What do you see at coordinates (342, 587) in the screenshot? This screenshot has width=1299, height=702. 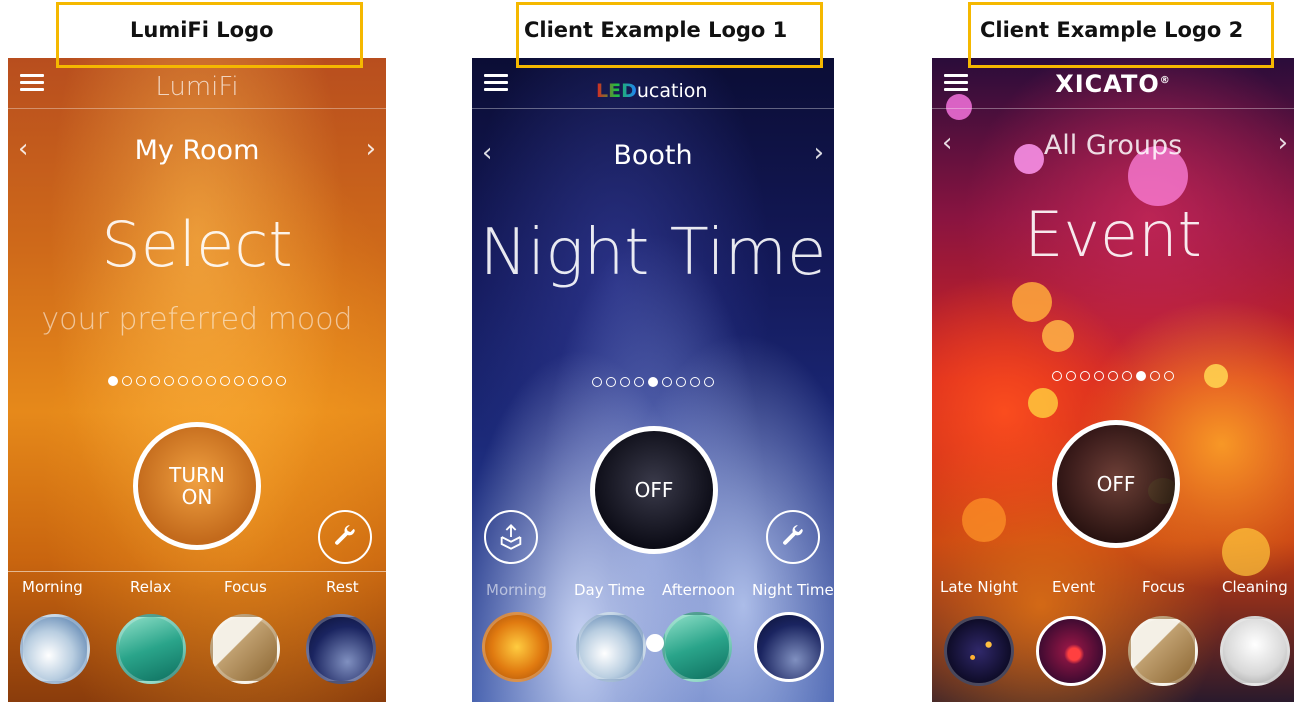 I see `scene-label-rest: Rest` at bounding box center [342, 587].